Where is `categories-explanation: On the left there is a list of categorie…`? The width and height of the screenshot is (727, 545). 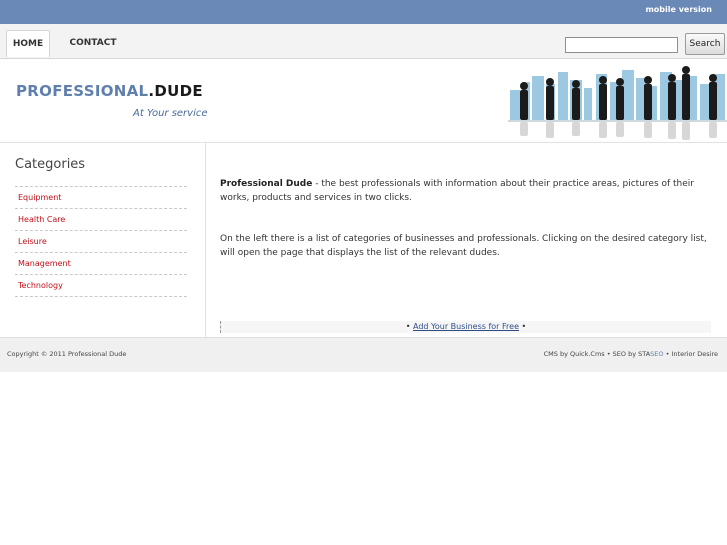
categories-explanation: On the left there is a list of categorie… is located at coordinates (463, 246).